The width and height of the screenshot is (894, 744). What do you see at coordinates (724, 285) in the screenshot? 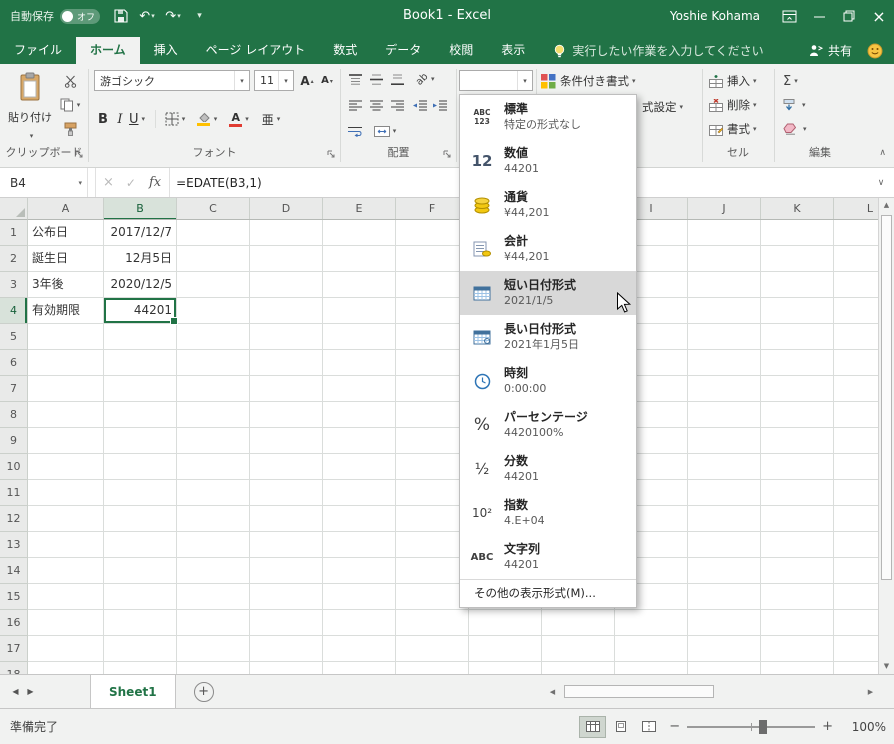
I see `cell-J3` at bounding box center [724, 285].